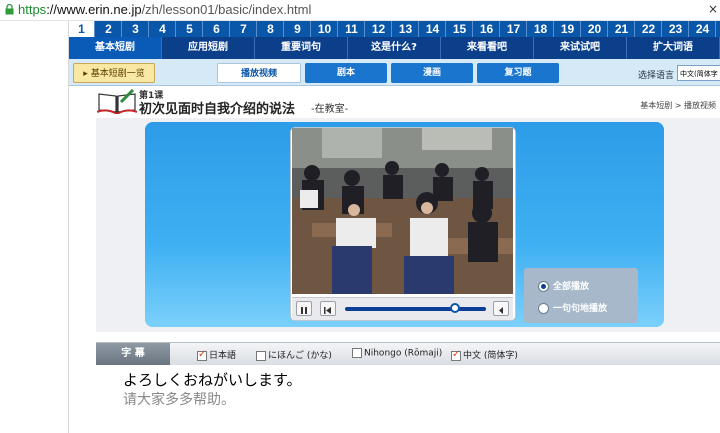 The height and width of the screenshot is (433, 720). I want to click on nav-item-6: 扩大词语, so click(673, 48).